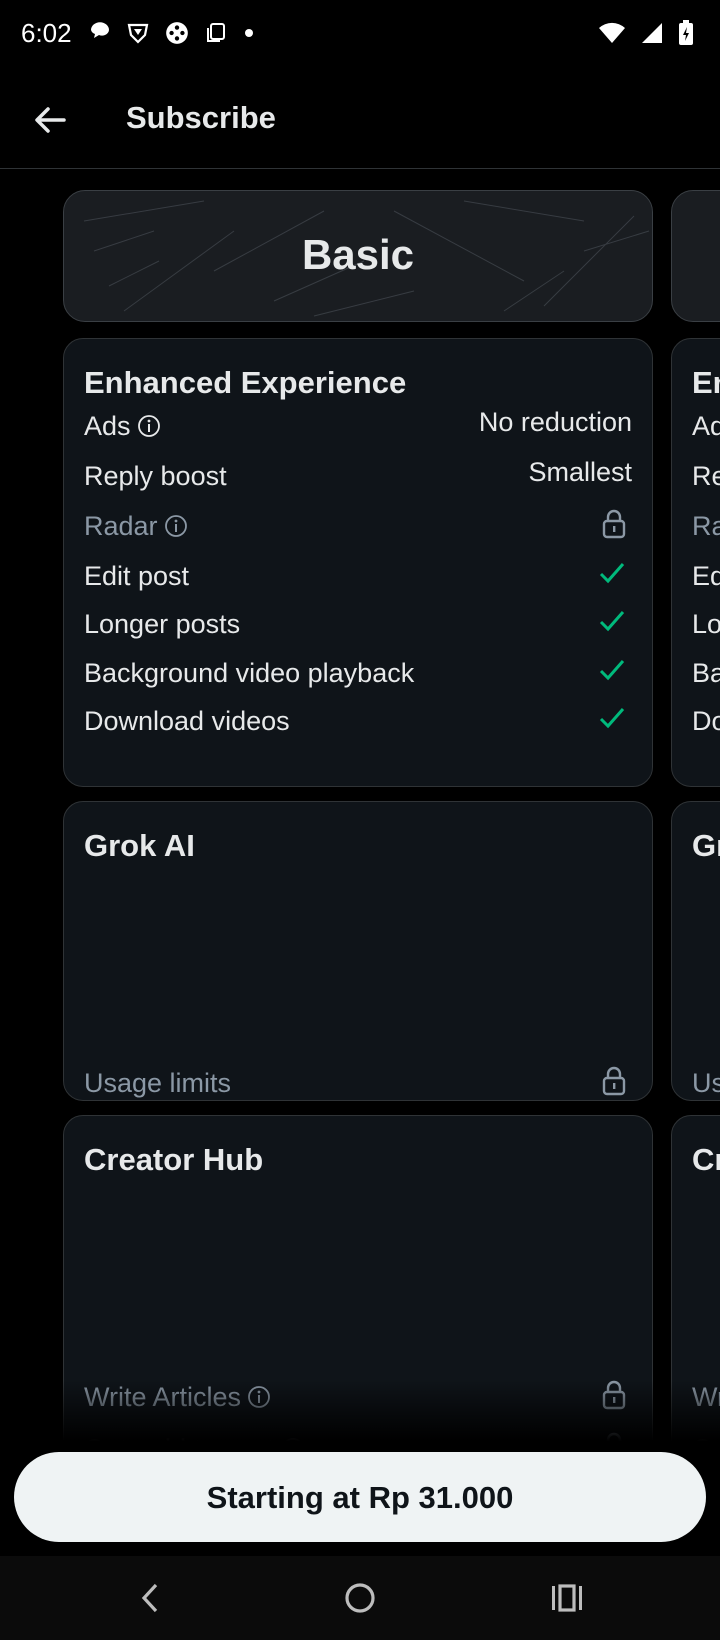  Describe the element at coordinates (174, 1159) in the screenshot. I see `section-title: Creator Hub` at that location.